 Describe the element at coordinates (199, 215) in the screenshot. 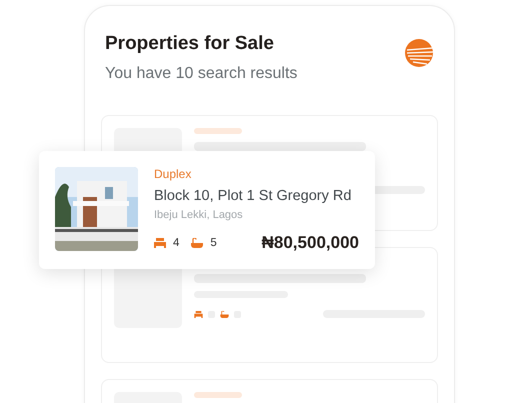

I see `listing-location: Ibeju Lekki, Lagos` at that location.